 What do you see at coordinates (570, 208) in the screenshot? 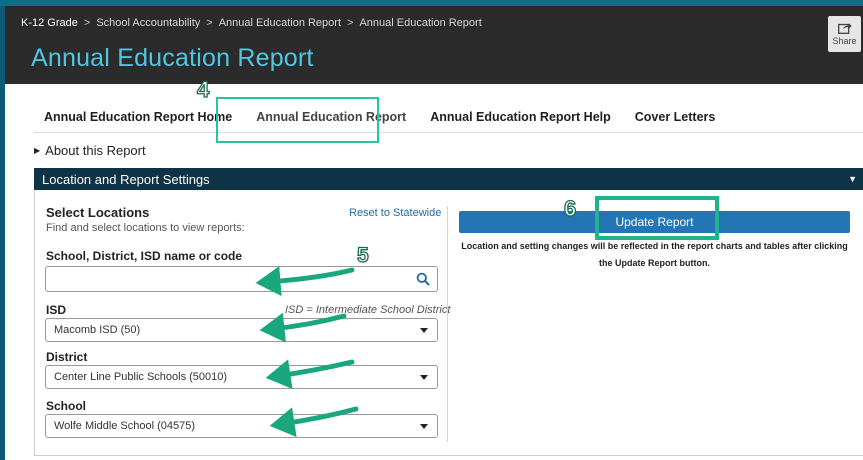
I see `annotation-step-6: 6` at bounding box center [570, 208].